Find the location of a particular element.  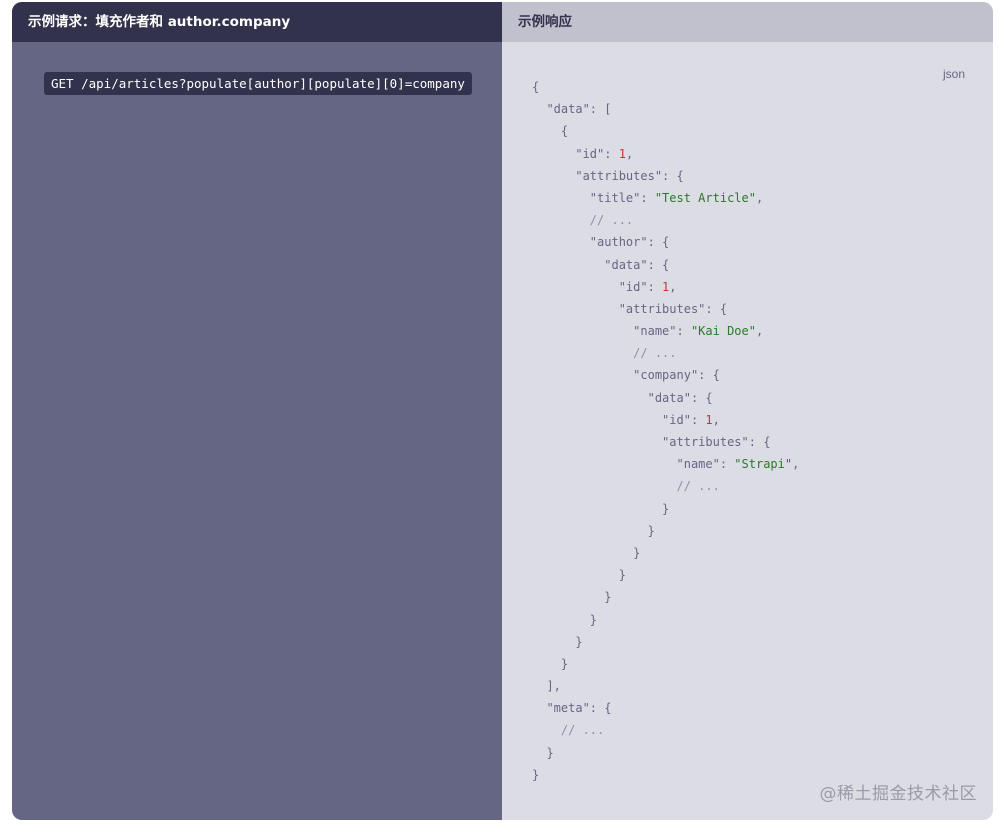

code-line: "meta": { is located at coordinates (762, 708).